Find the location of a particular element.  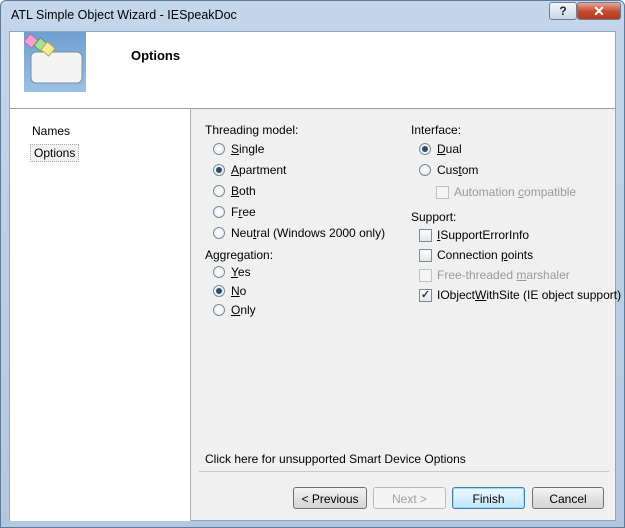

iobjectwithsite-checkbox: ✓ IObjectWithSite (IE object support) is located at coordinates (520, 295).